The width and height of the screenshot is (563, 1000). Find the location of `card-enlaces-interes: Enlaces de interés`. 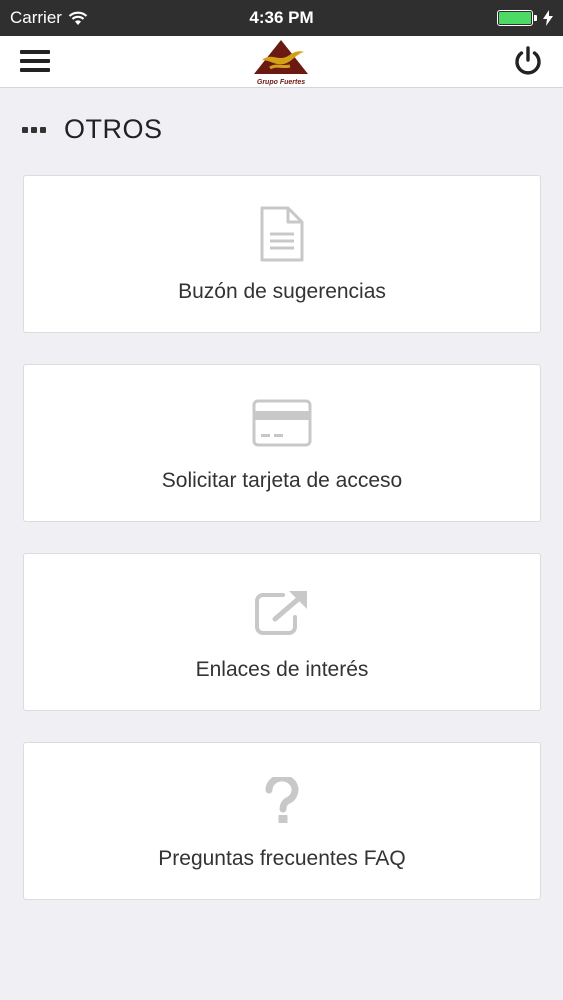

card-enlaces-interes: Enlaces de interés is located at coordinates (282, 632).